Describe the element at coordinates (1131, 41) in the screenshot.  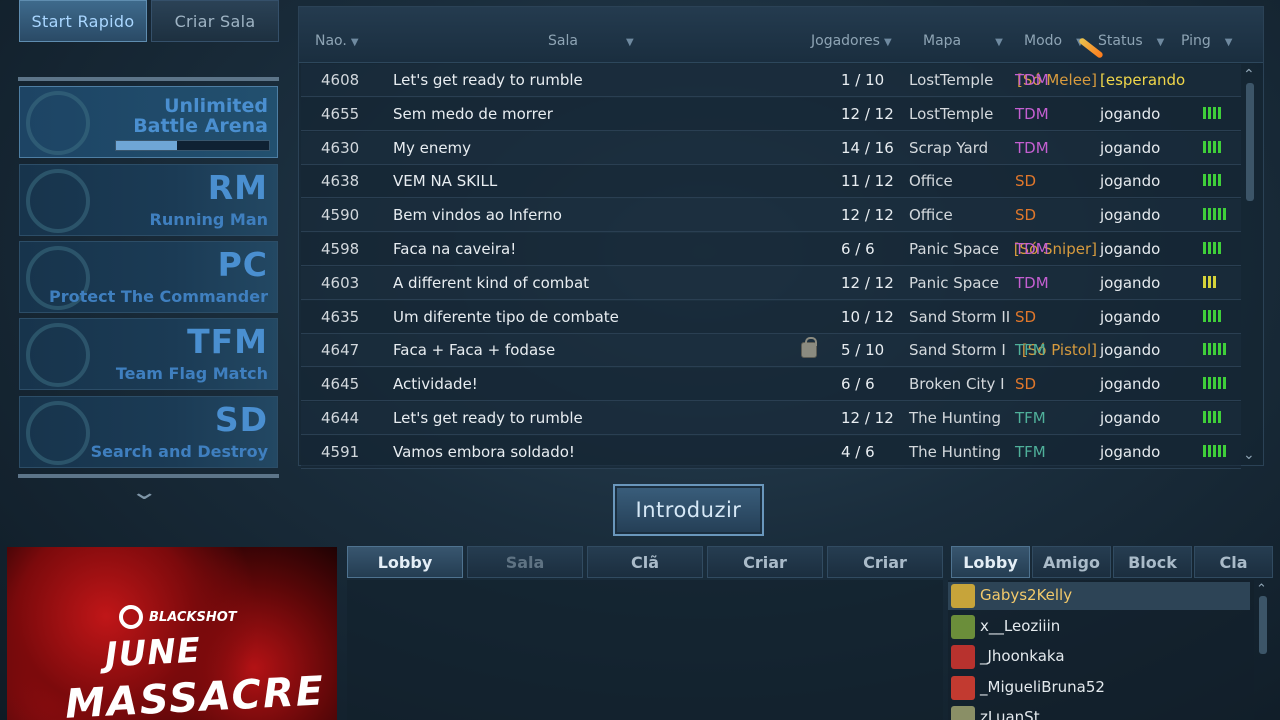
I see `header-status: Status ▼` at that location.